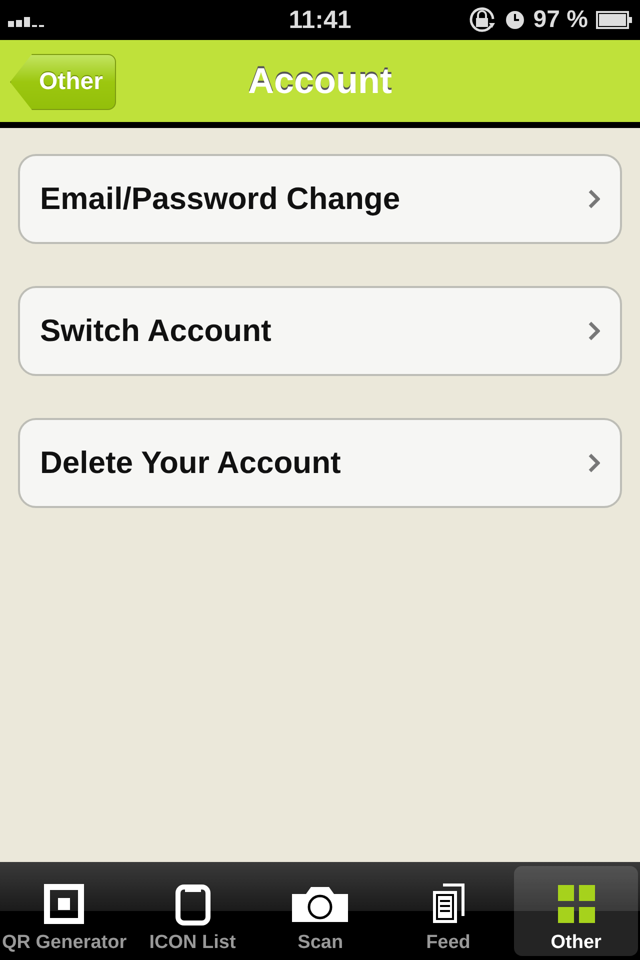 This screenshot has height=960, width=640. What do you see at coordinates (320, 911) in the screenshot?
I see `tab: Scan` at bounding box center [320, 911].